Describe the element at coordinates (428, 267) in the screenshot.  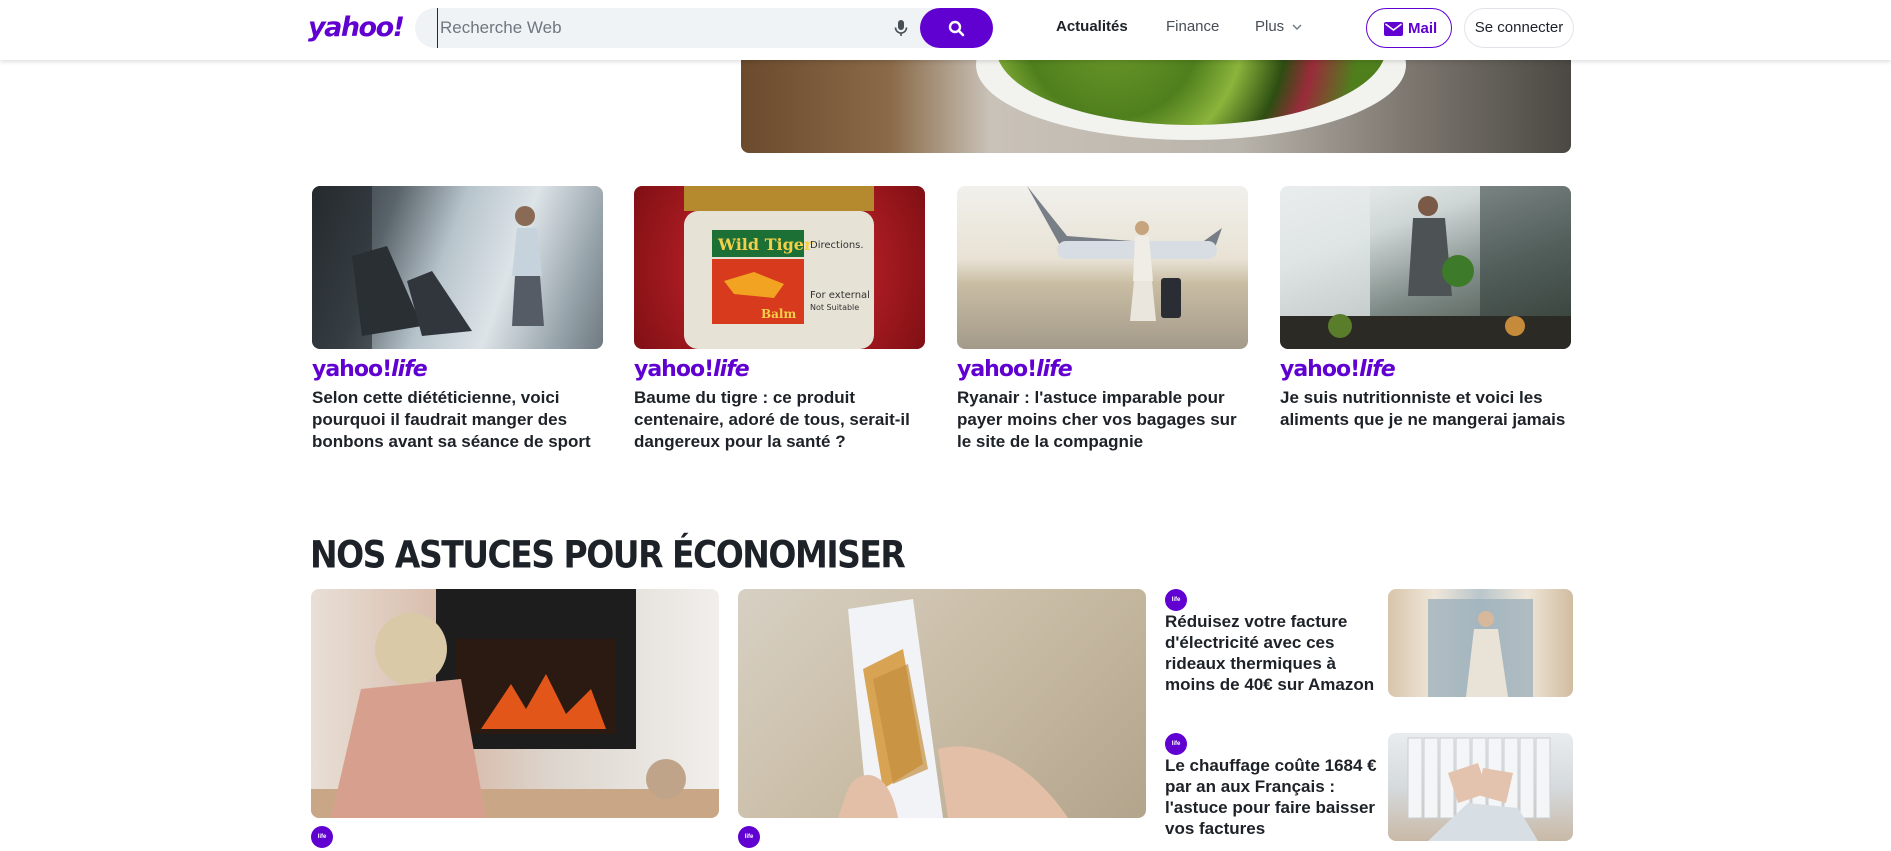
I see `treadmill-illustration` at that location.